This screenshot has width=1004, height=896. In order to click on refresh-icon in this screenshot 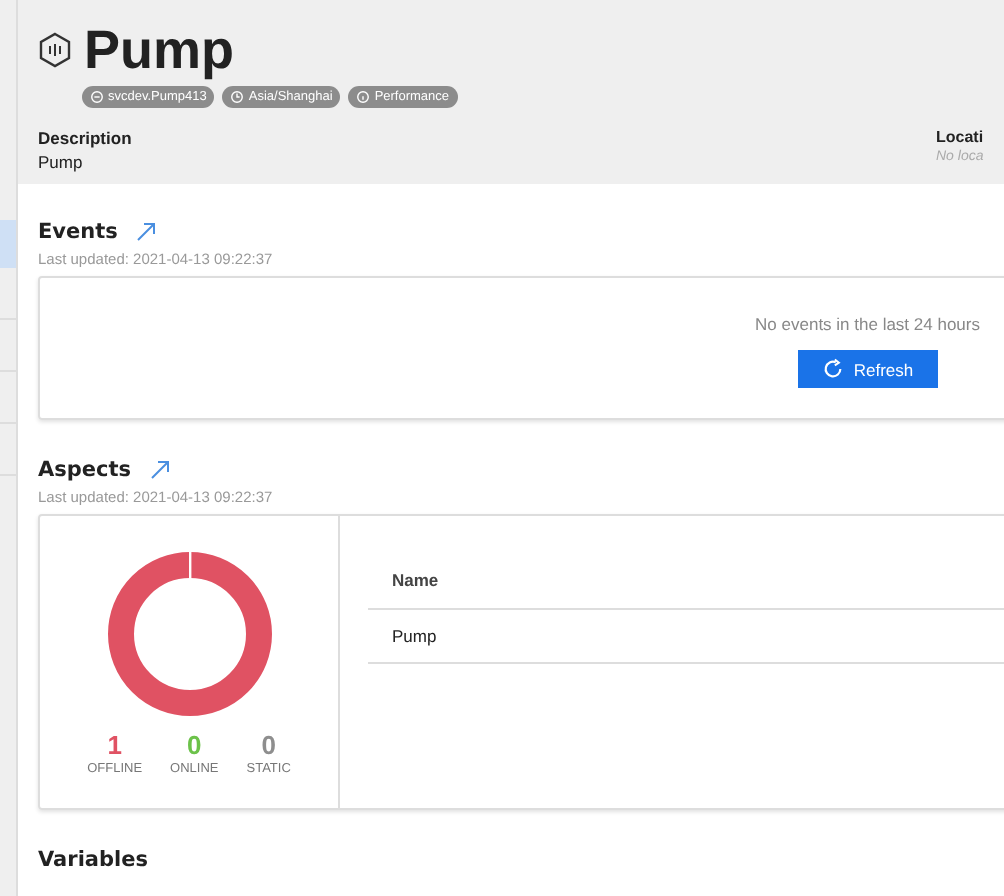, I will do `click(832, 369)`.